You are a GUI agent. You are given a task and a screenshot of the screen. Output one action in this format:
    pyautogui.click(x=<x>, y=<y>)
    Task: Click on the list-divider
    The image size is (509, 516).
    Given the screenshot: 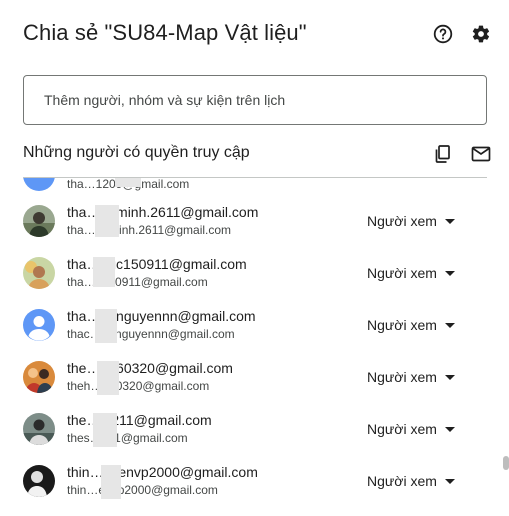 What is the action you would take?
    pyautogui.click(x=255, y=177)
    